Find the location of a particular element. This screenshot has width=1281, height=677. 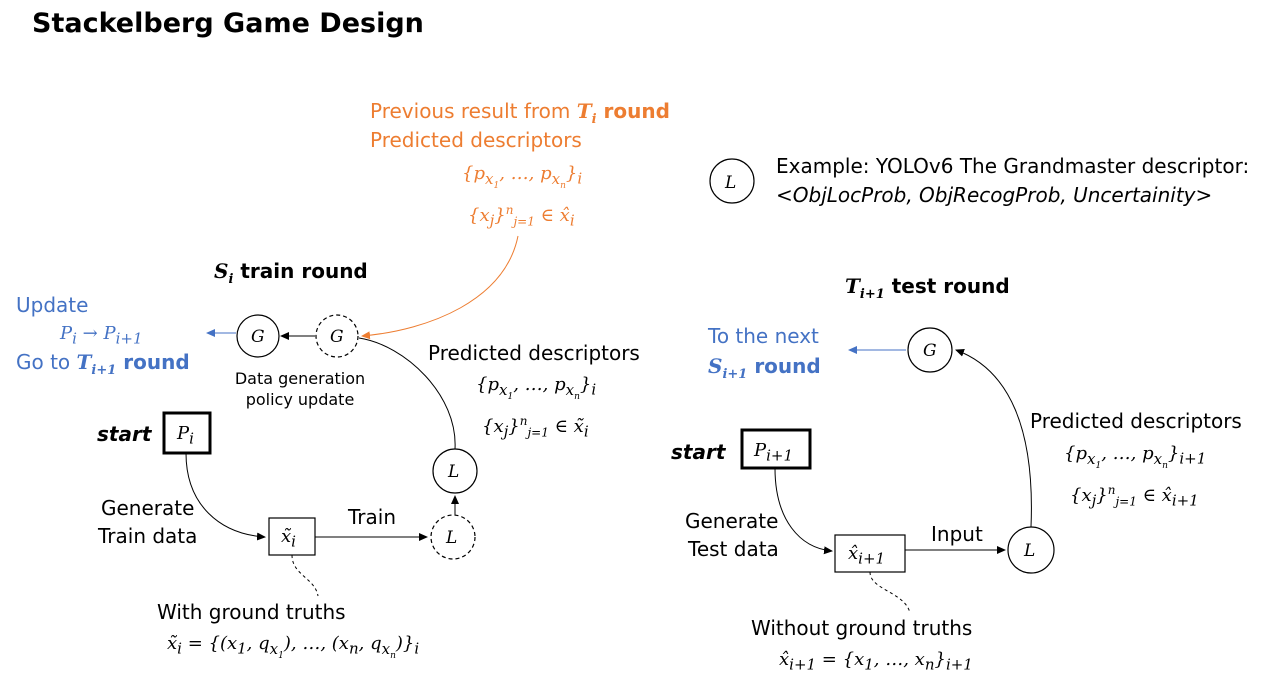

test-p-box-label: Pi+1 is located at coordinates (774, 452).